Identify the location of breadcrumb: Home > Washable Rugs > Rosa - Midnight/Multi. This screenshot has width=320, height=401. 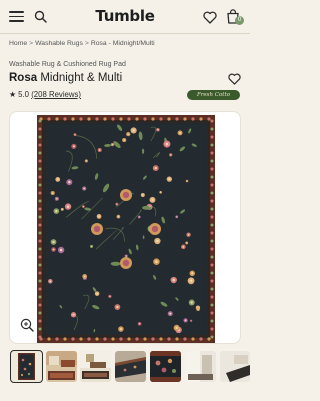
(82, 43).